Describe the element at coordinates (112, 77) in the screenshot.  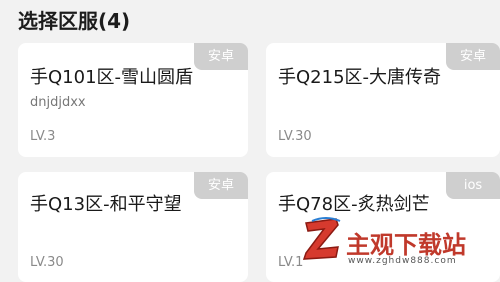
I see `server-name: 手Q101区-雪山圆盾` at that location.